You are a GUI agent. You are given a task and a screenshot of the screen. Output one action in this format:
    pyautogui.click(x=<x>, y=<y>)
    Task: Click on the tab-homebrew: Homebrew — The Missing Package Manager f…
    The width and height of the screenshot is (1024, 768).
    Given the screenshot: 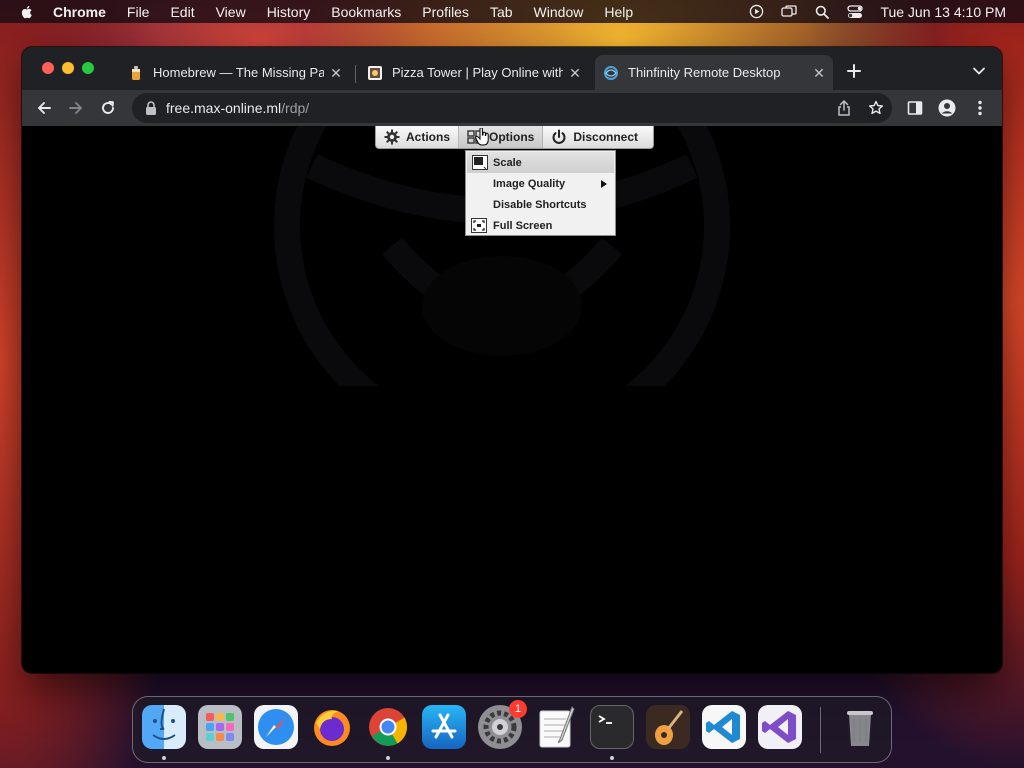 What is the action you would take?
    pyautogui.click(x=235, y=72)
    